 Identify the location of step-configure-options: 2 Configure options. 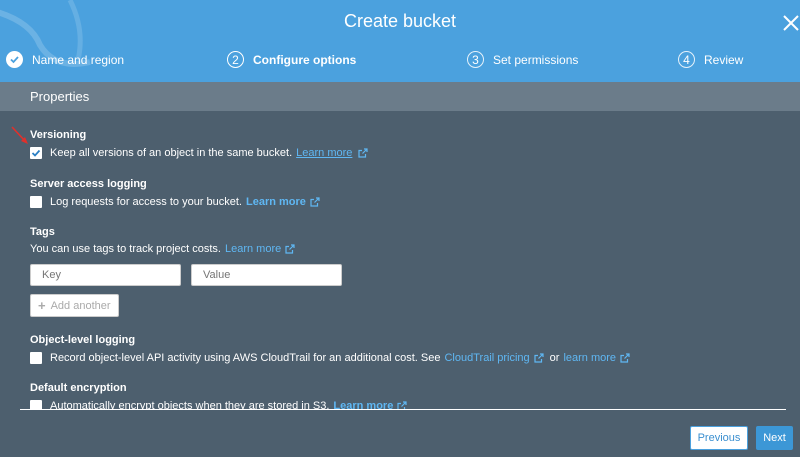
(291, 59).